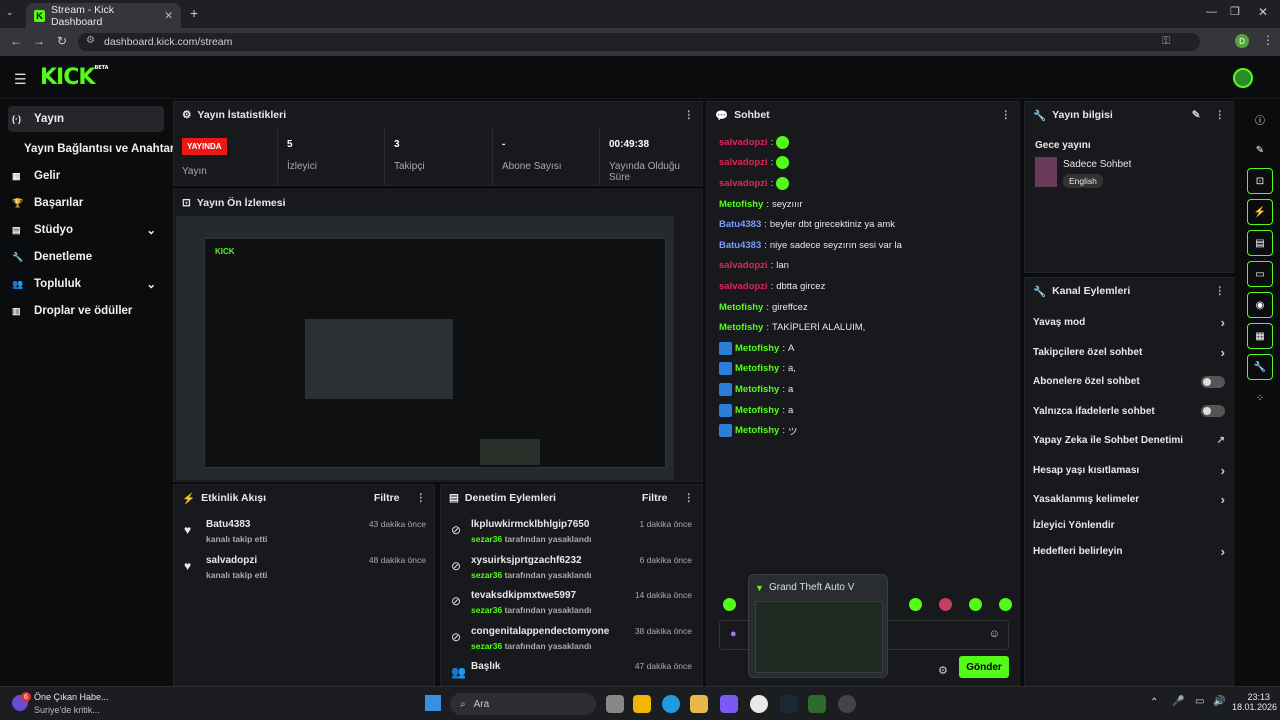 This screenshot has height=720, width=1280. What do you see at coordinates (1260, 336) in the screenshot?
I see `stats-toggle-icon: ▦` at bounding box center [1260, 336].